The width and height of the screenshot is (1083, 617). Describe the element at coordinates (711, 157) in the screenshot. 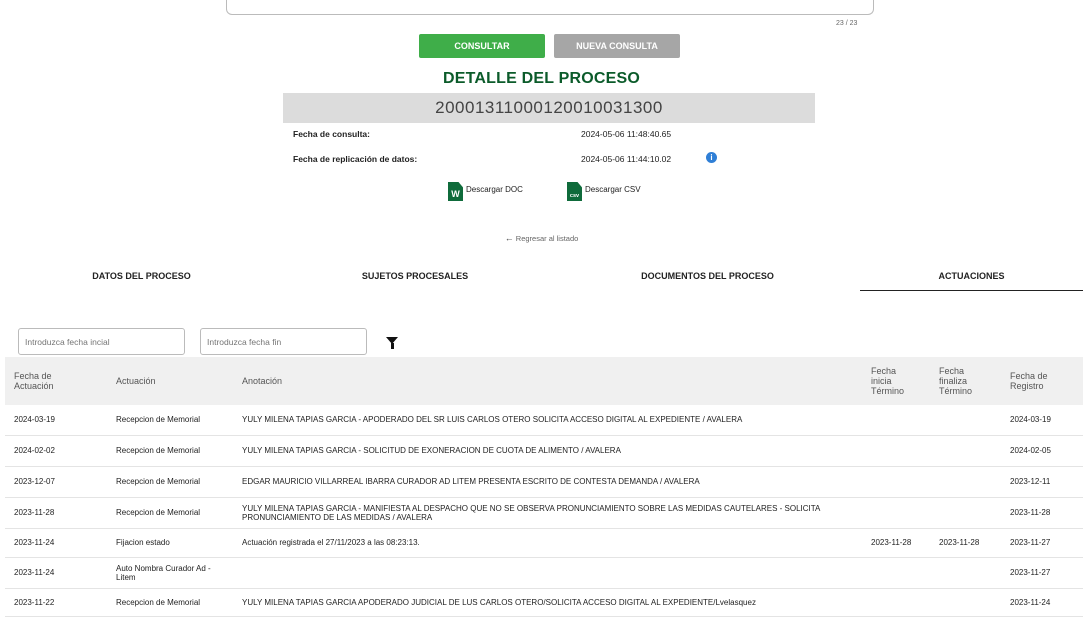

I see `info-icon: i` at that location.